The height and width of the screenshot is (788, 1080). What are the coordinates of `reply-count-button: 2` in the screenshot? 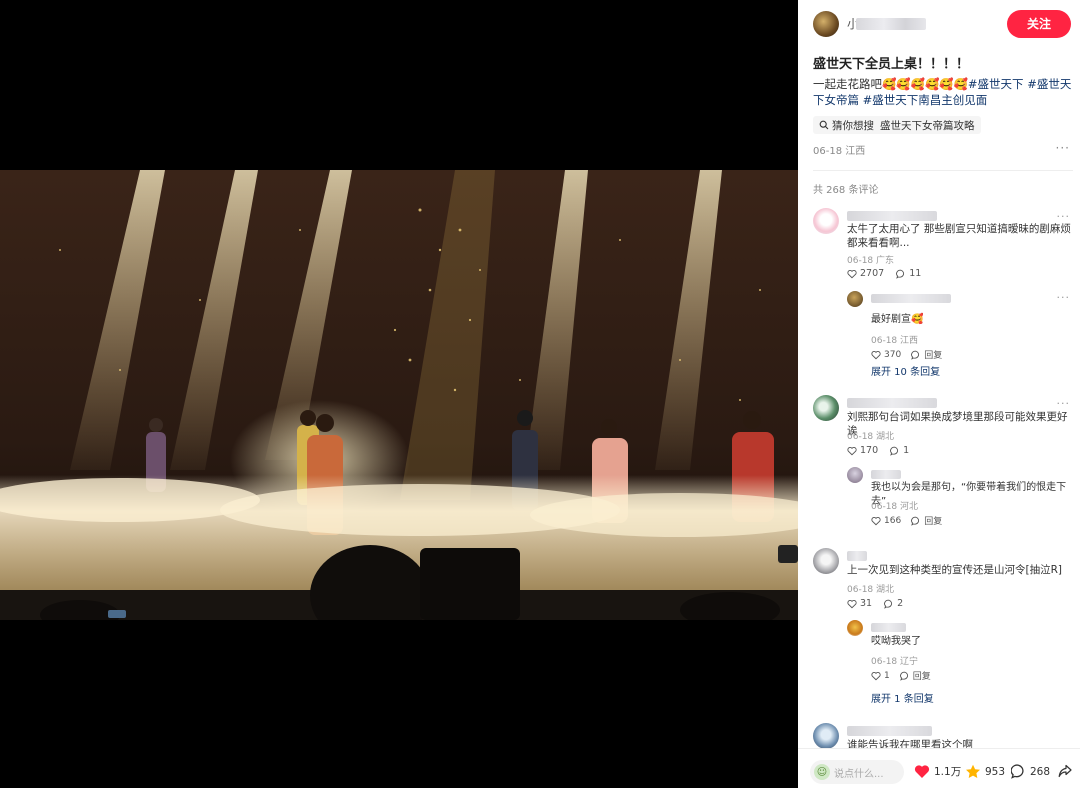 It's located at (893, 603).